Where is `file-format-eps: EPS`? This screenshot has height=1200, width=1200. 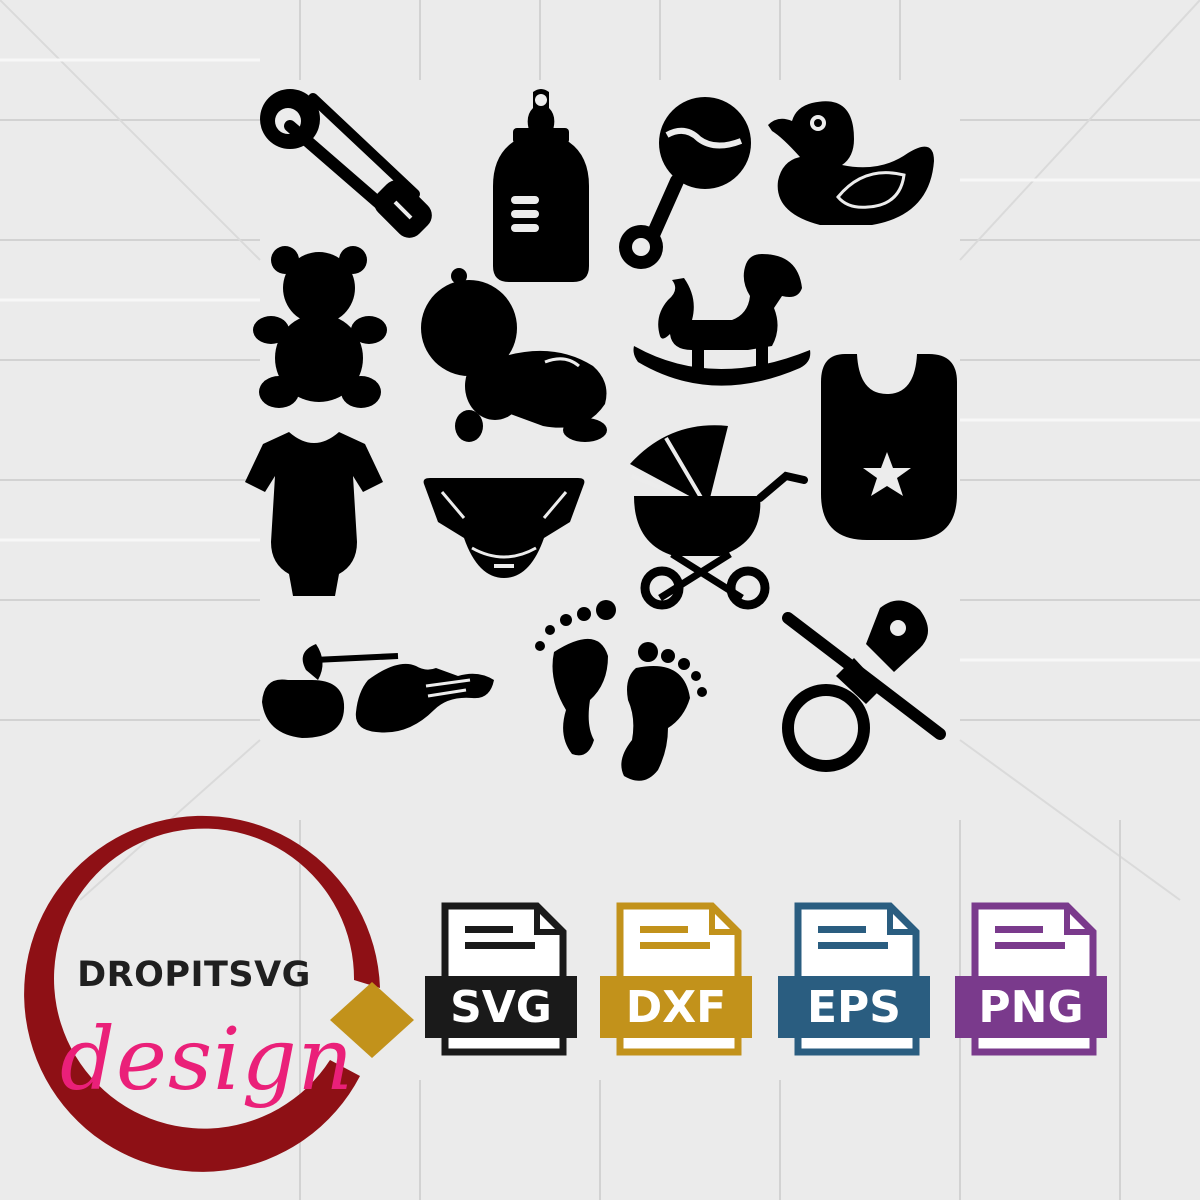 file-format-eps: EPS is located at coordinates (854, 980).